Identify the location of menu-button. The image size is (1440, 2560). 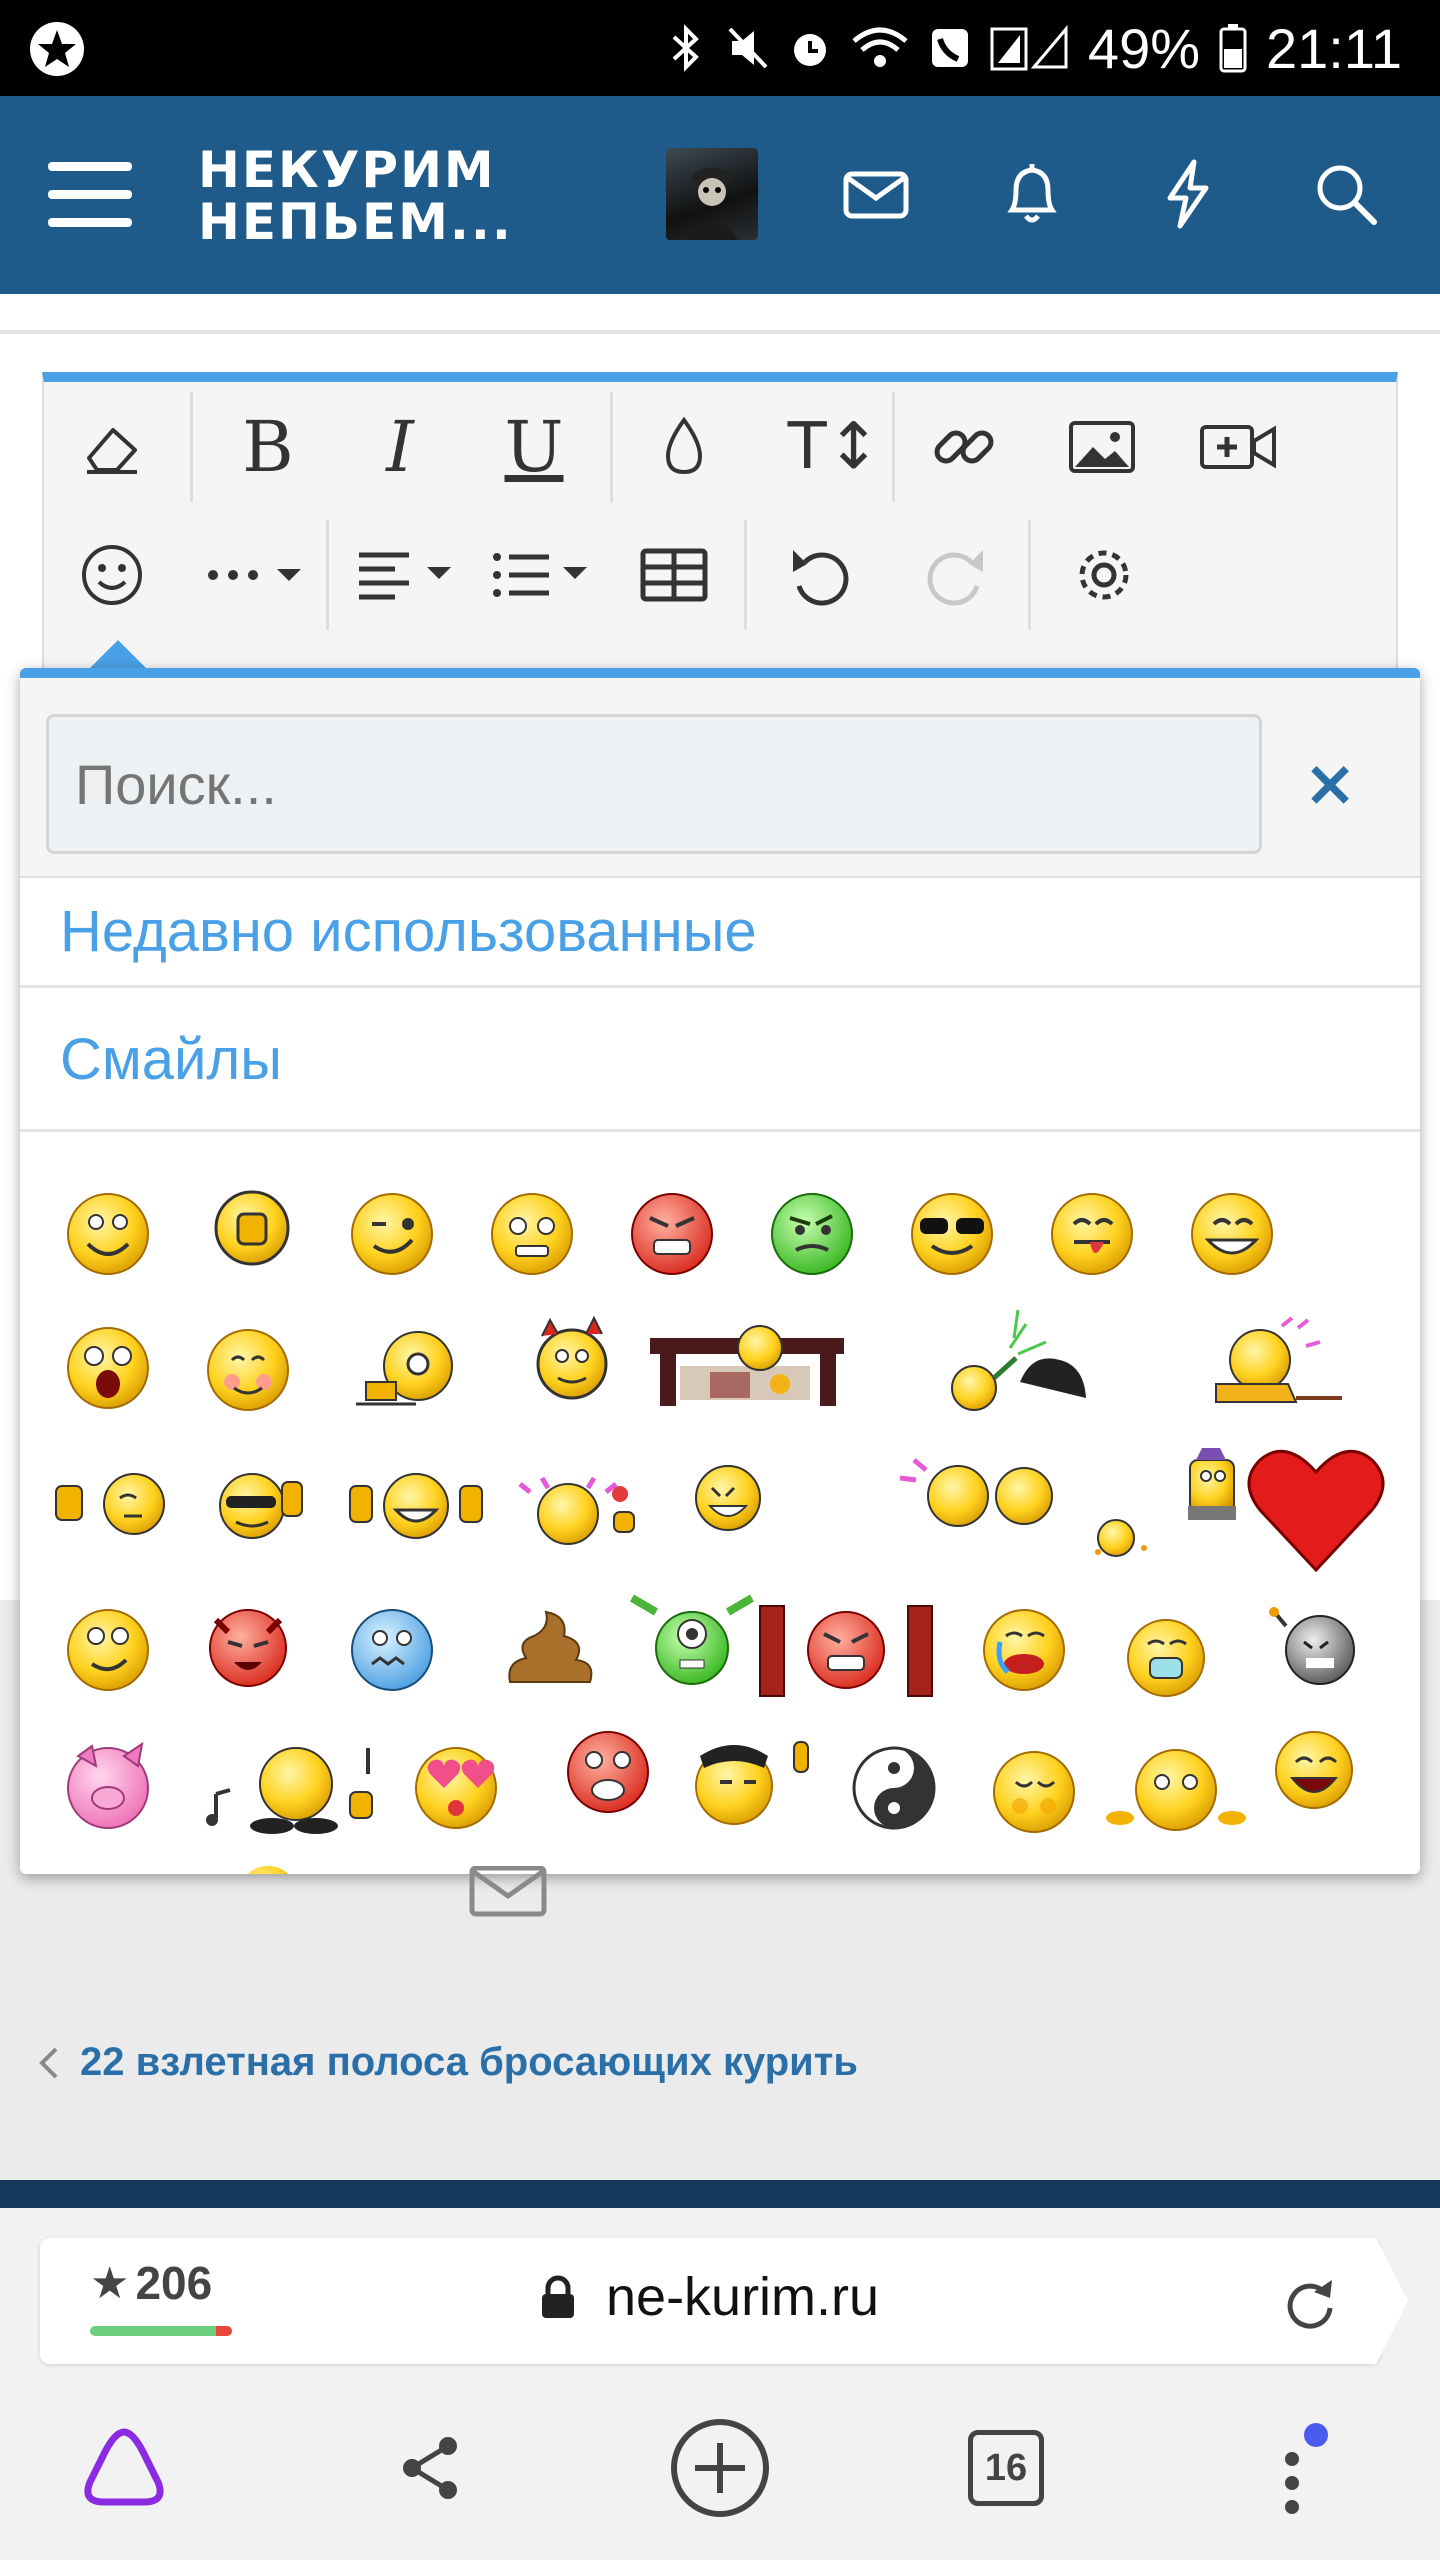
(1296, 2468).